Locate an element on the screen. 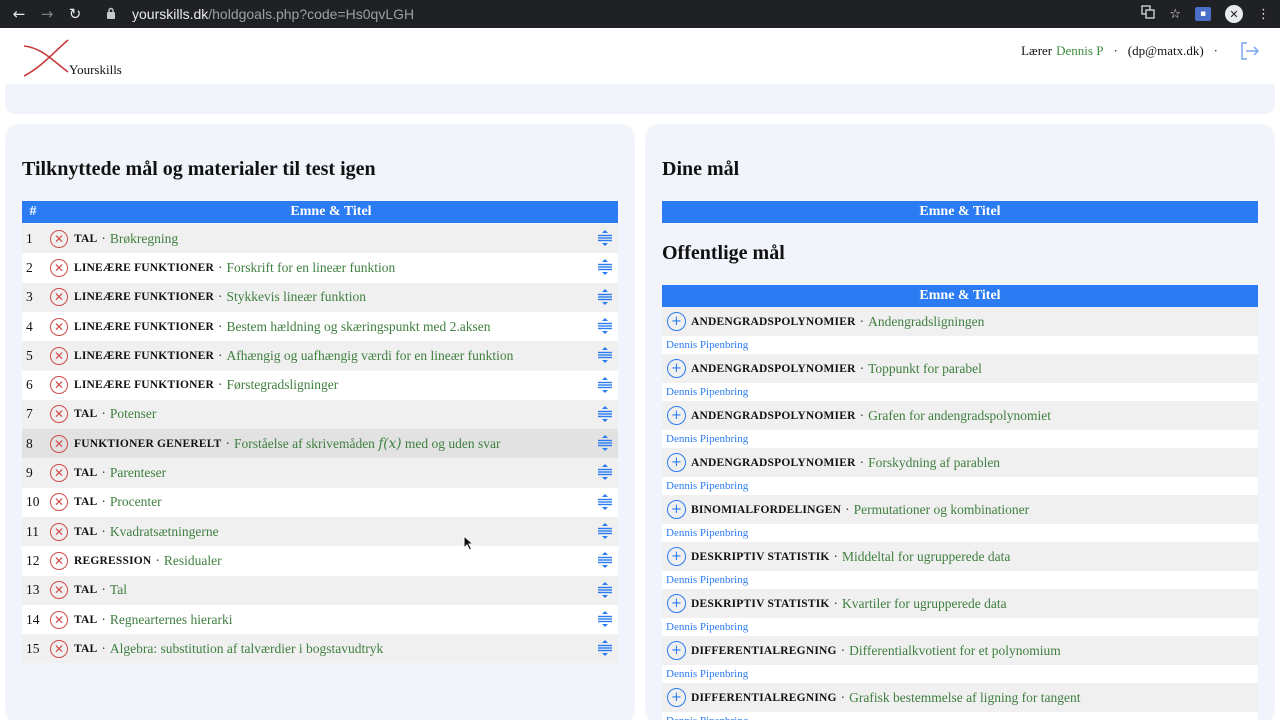 The image size is (1280, 720). logout-icon is located at coordinates (1249, 51).